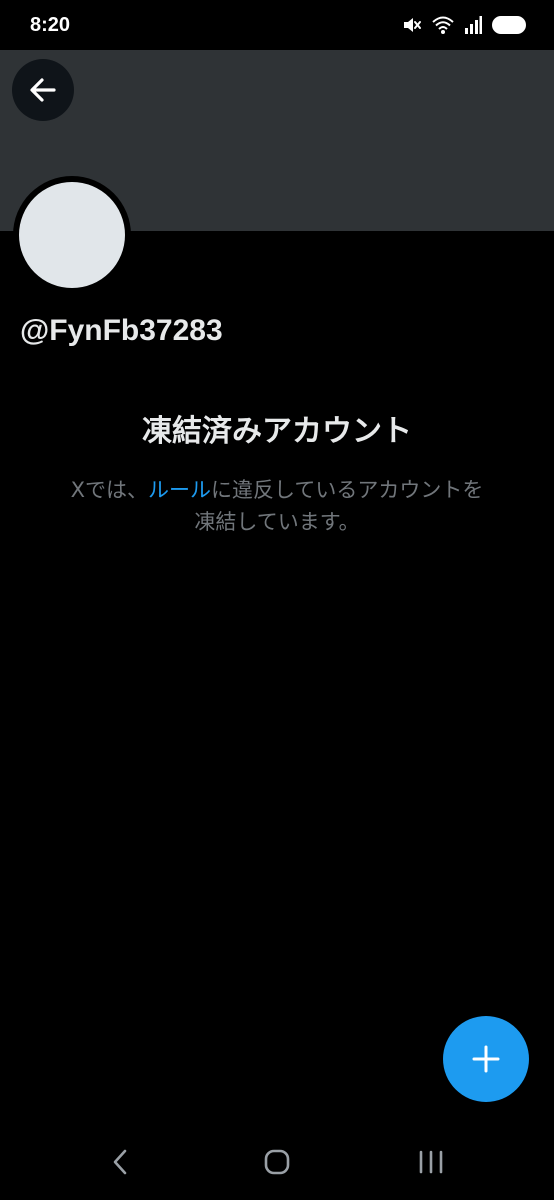  I want to click on arrow-left-icon, so click(43, 90).